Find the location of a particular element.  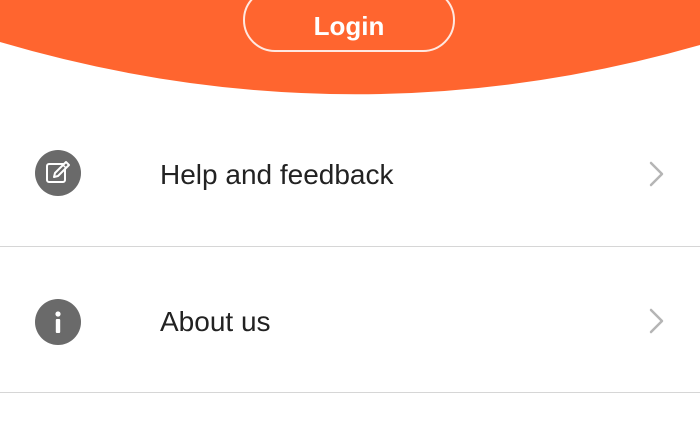

info-icon is located at coordinates (58, 322).